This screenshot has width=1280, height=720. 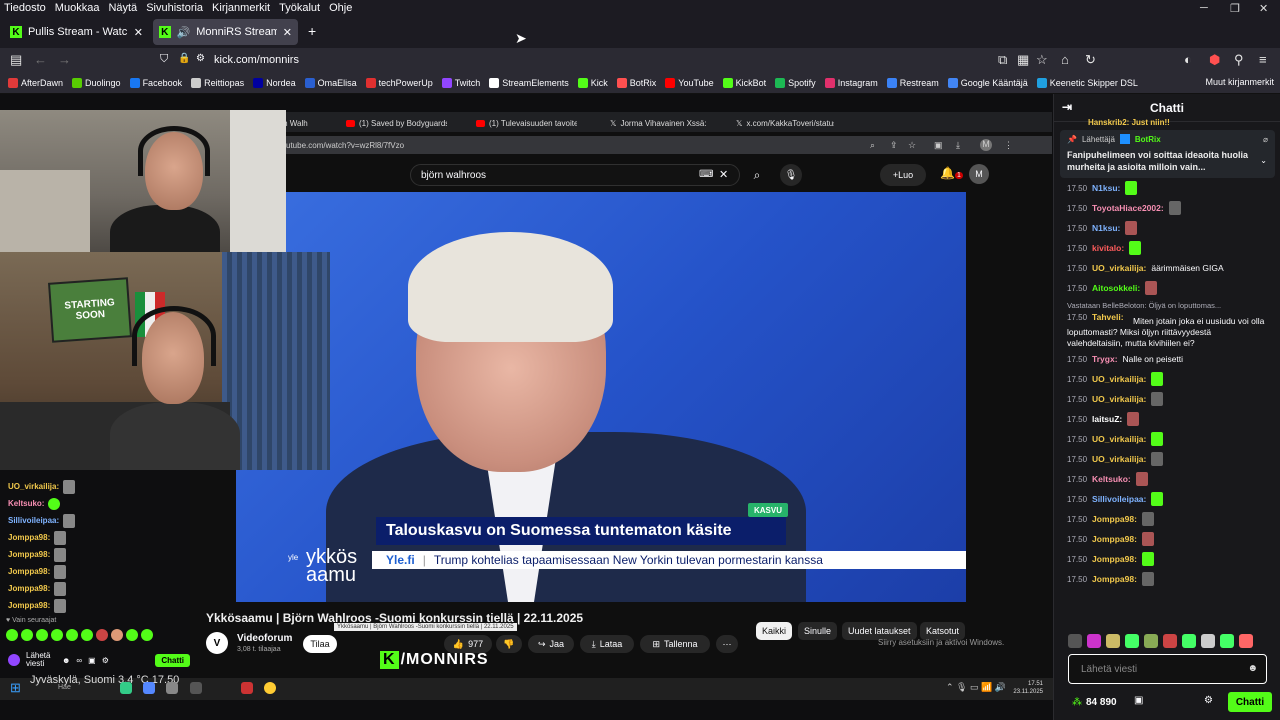 What do you see at coordinates (299, 8) in the screenshot?
I see `menu-item: Työkalut` at bounding box center [299, 8].